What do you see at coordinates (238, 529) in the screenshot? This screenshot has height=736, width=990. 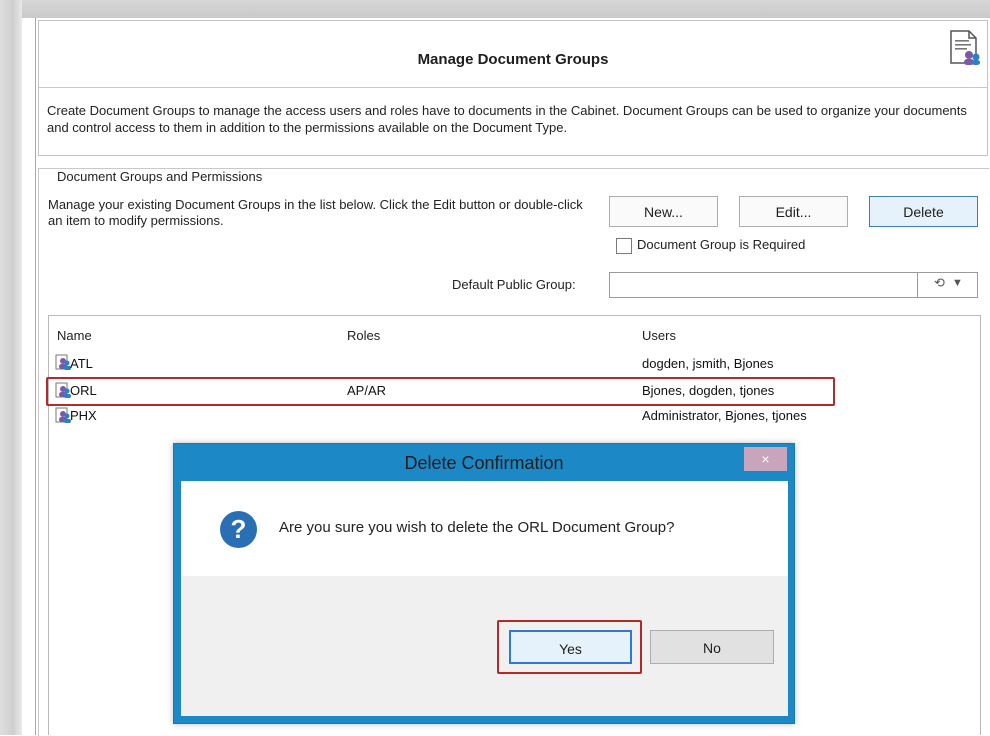 I see `question-icon: ?` at bounding box center [238, 529].